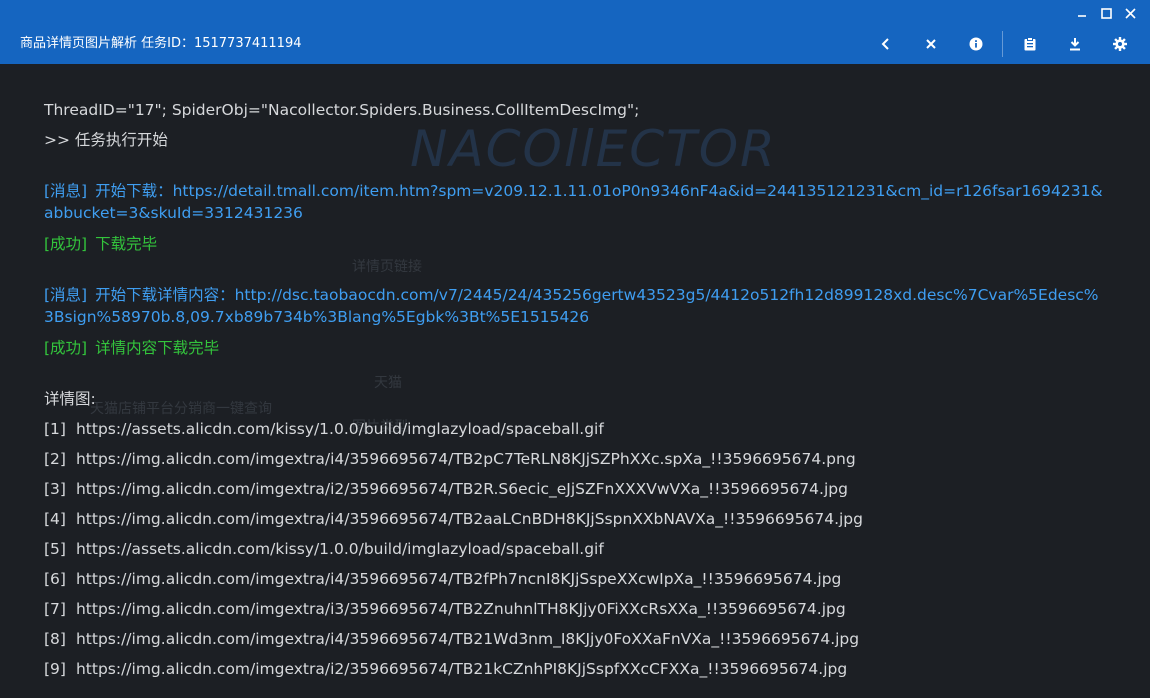 This screenshot has height=698, width=1150. Describe the element at coordinates (575, 244) in the screenshot. I see `log-success-download: [成功] 下载完毕` at that location.